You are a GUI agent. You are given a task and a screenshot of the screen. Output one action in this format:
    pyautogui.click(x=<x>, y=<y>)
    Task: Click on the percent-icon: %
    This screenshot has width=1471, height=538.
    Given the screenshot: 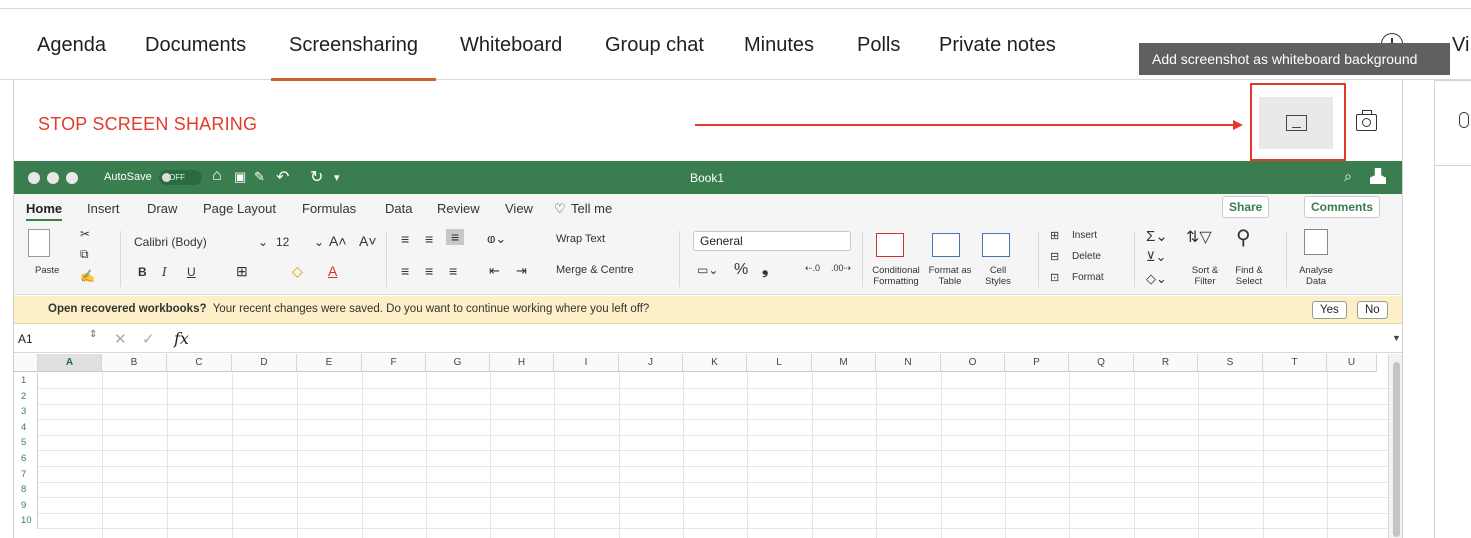 What is the action you would take?
    pyautogui.click(x=741, y=270)
    